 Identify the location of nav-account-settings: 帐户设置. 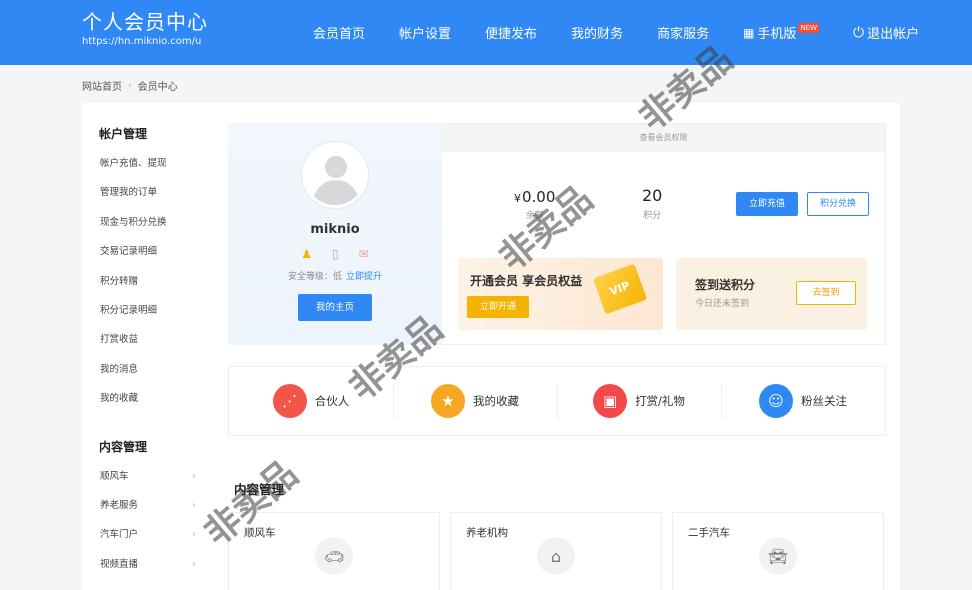
(425, 32).